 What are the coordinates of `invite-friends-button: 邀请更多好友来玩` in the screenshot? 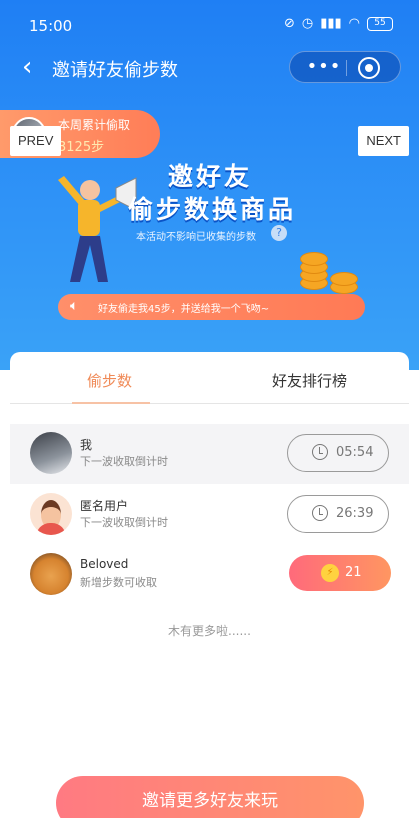 It's located at (210, 797).